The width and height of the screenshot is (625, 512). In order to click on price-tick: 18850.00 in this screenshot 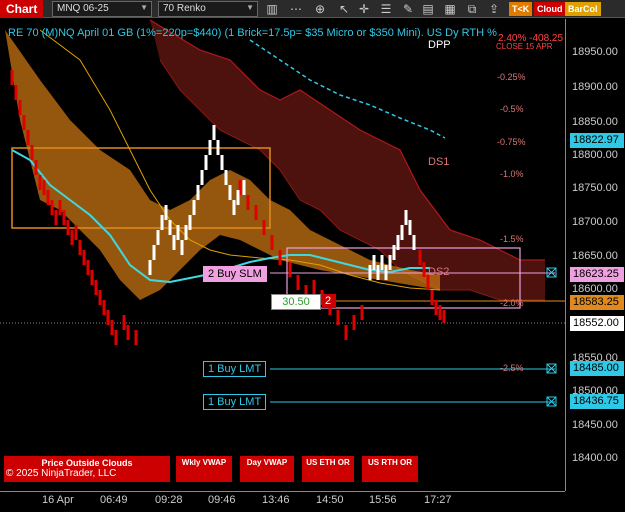, I will do `click(595, 122)`.